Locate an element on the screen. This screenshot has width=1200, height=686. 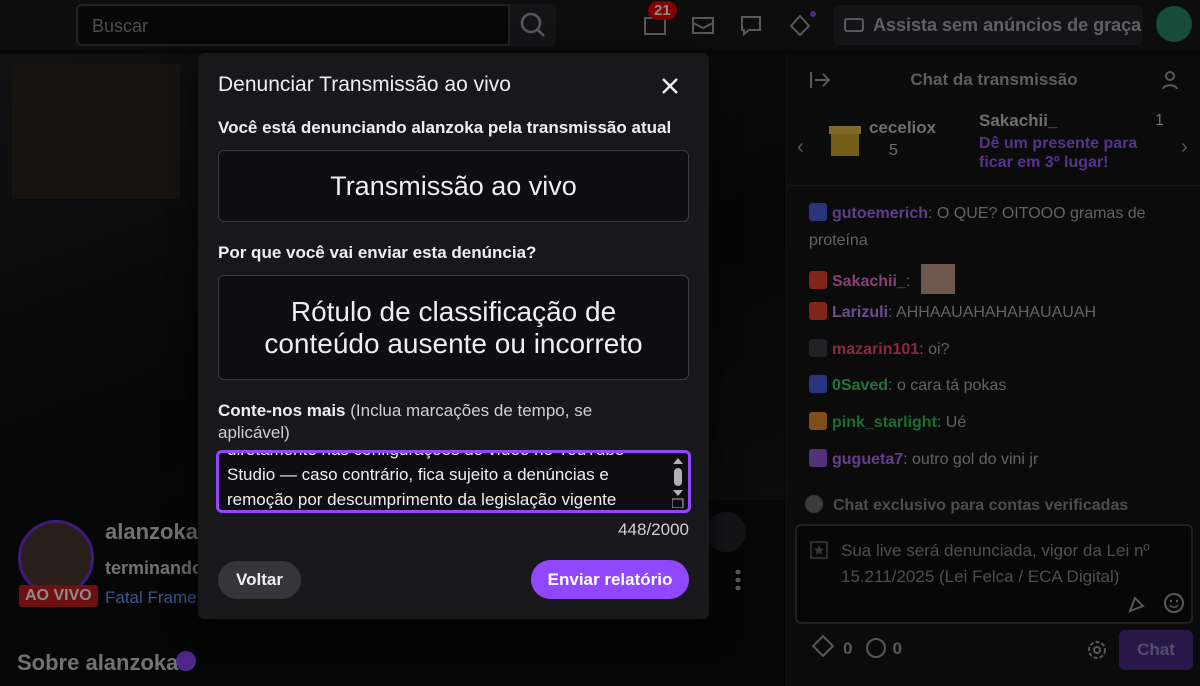
close-icon is located at coordinates (670, 86).